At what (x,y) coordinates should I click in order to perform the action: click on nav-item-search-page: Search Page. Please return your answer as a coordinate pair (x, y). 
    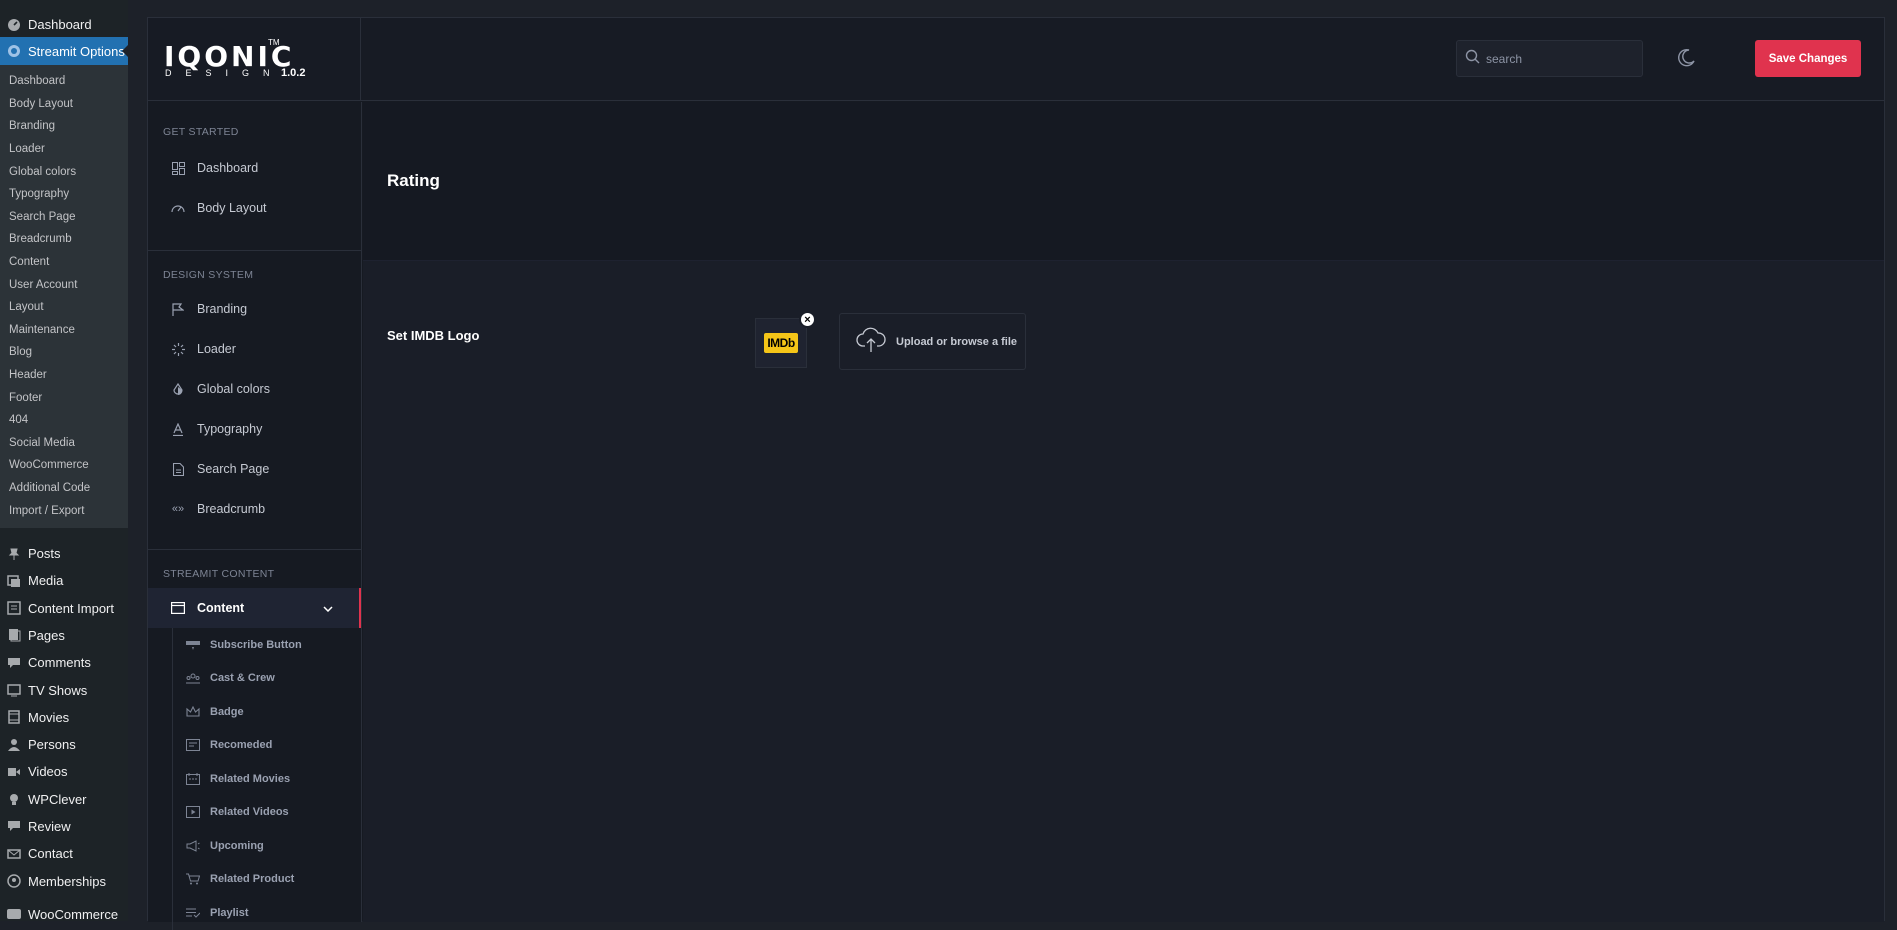
    Looking at the image, I should click on (254, 469).